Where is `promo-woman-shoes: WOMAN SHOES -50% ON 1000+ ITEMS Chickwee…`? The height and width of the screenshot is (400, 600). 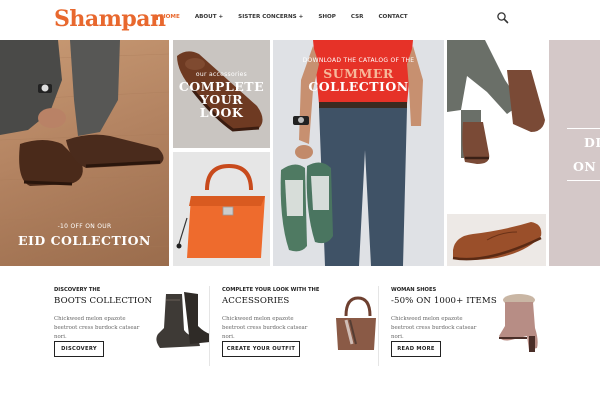 promo-woman-shoes: WOMAN SHOES -50% ON 1000+ ITEMS Chickwee… is located at coordinates (478, 333).